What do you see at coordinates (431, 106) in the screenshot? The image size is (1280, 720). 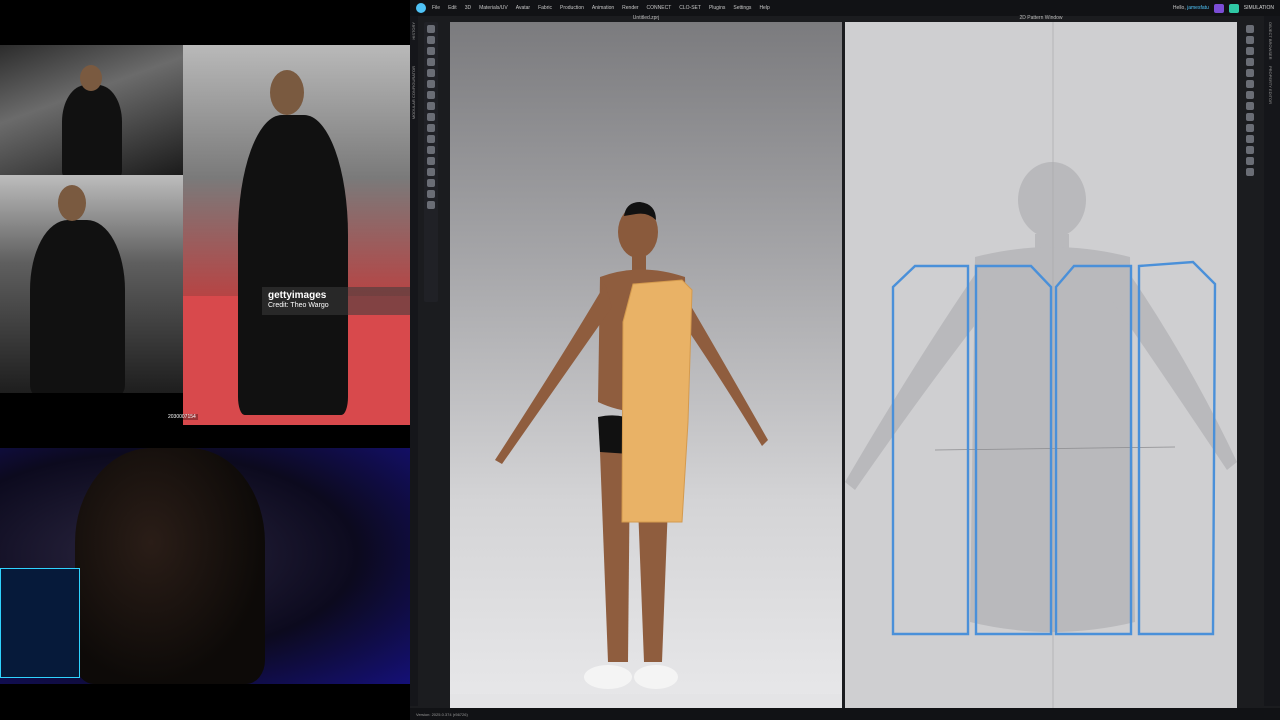 I see `circle-icon` at bounding box center [431, 106].